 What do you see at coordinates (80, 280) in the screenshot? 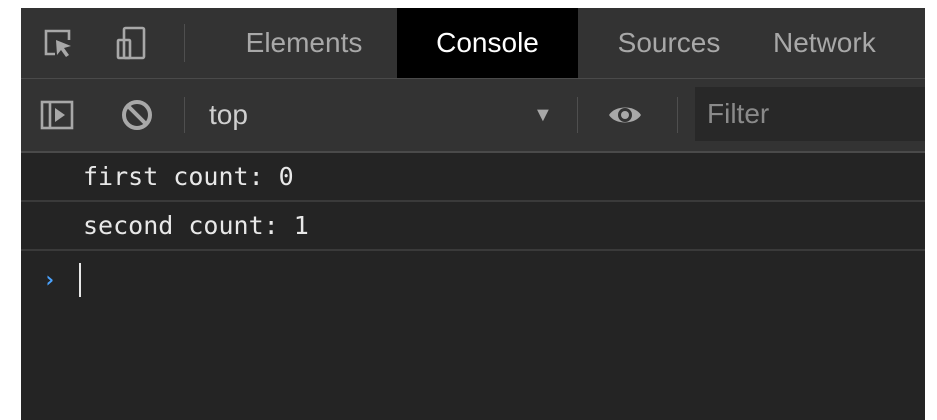
I see `text-caret` at bounding box center [80, 280].